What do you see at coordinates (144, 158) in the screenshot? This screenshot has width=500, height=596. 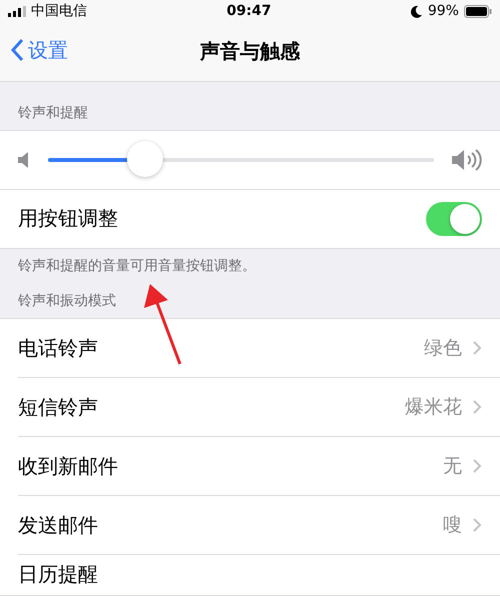 I see `slider-thumb` at bounding box center [144, 158].